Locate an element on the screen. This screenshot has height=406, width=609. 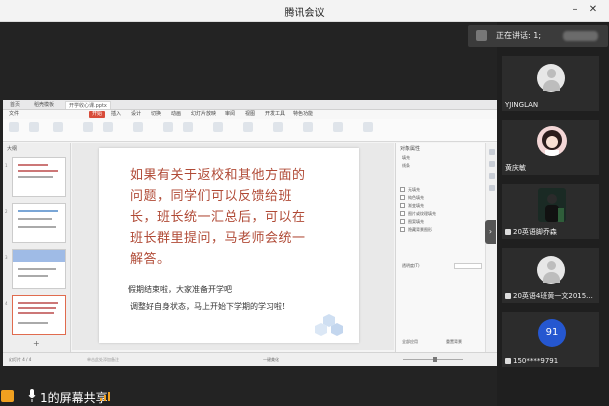
speaking-indicator: 正在讲话: 1; is located at coordinates (538, 36).